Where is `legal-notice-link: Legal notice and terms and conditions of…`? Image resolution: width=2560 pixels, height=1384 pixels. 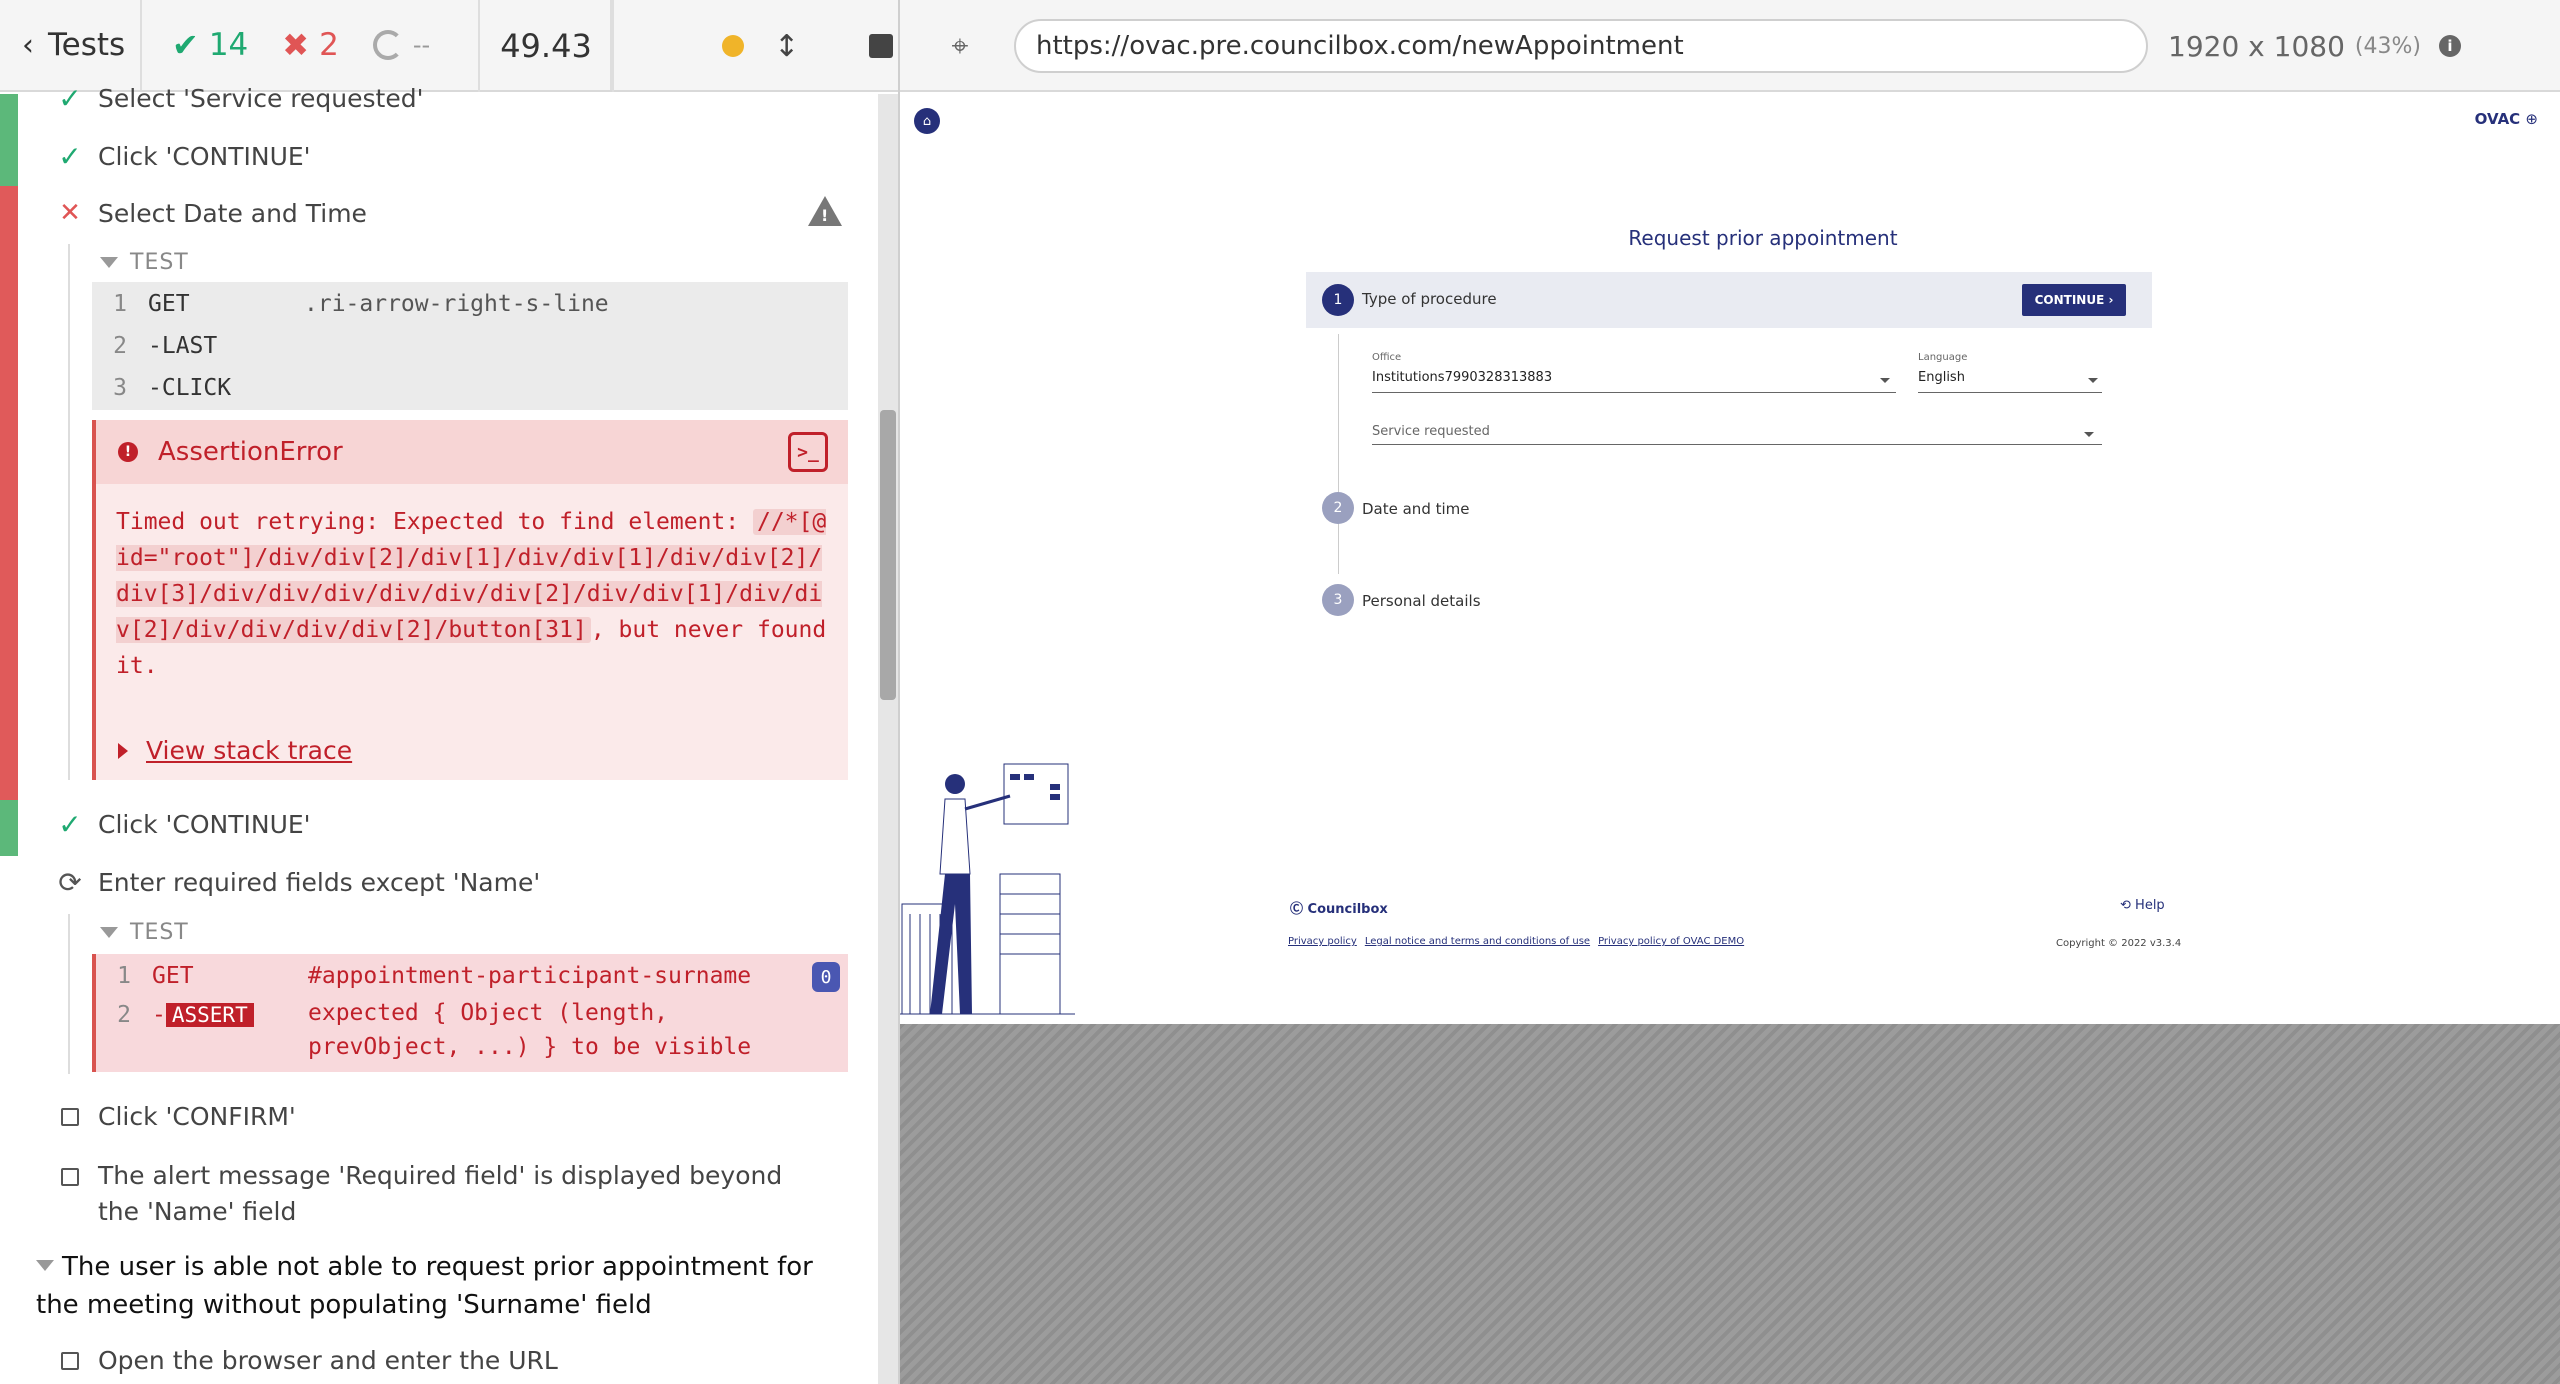
legal-notice-link: Legal notice and terms and conditions of… is located at coordinates (1477, 941).